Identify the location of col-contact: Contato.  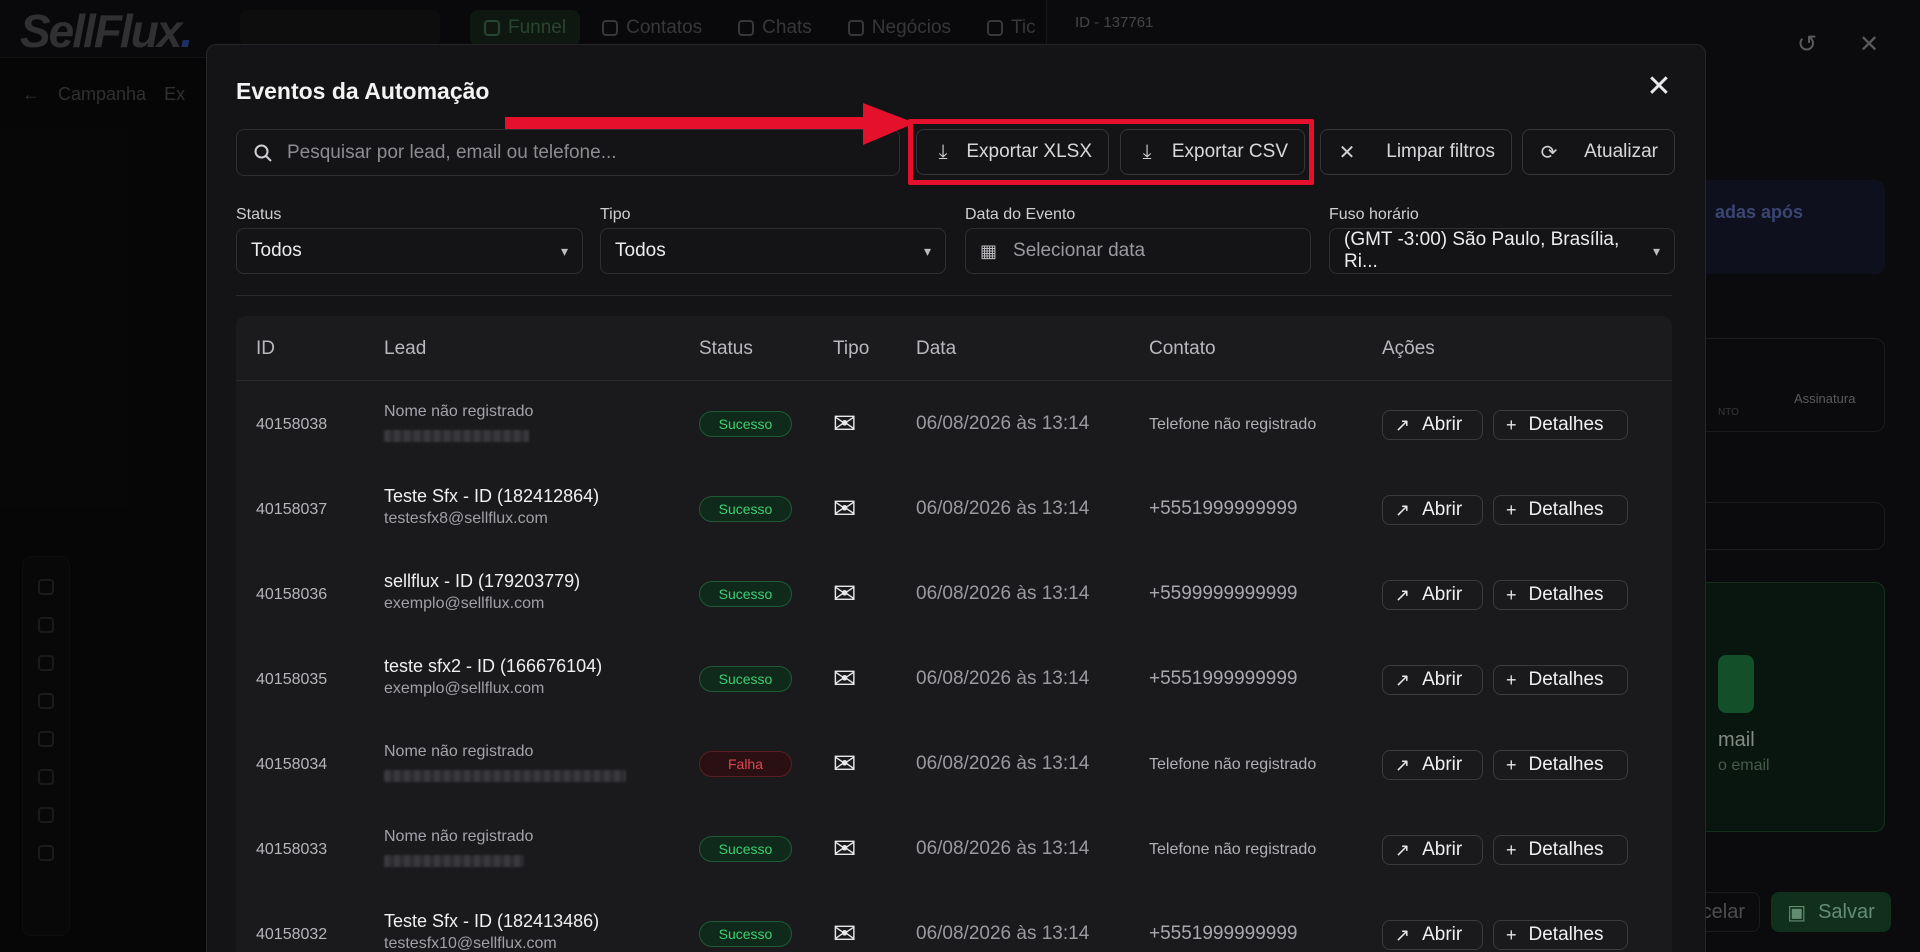
(1182, 348).